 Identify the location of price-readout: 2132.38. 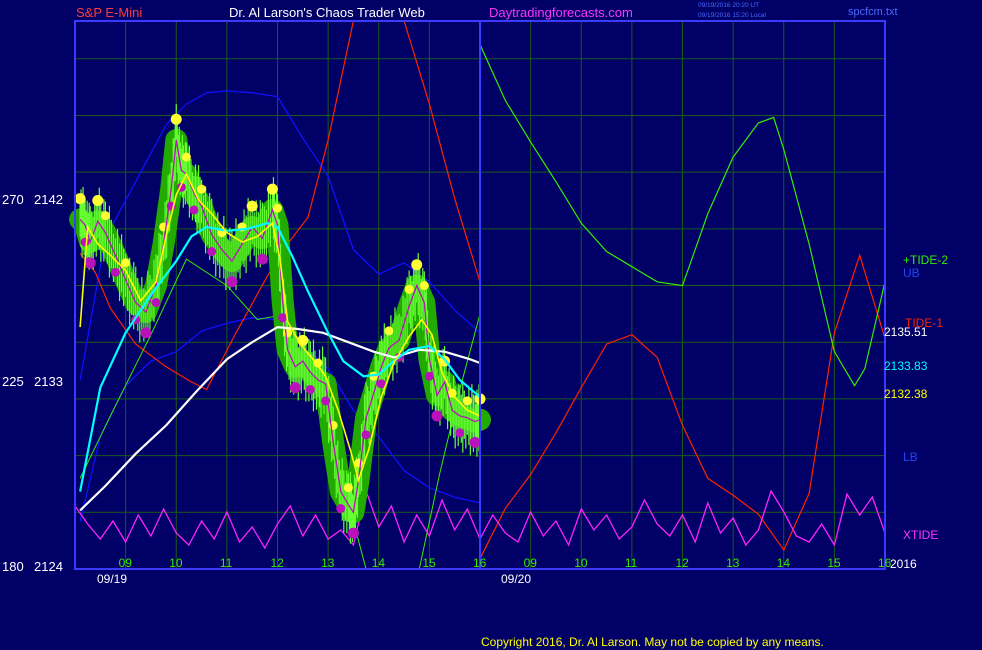
(906, 394).